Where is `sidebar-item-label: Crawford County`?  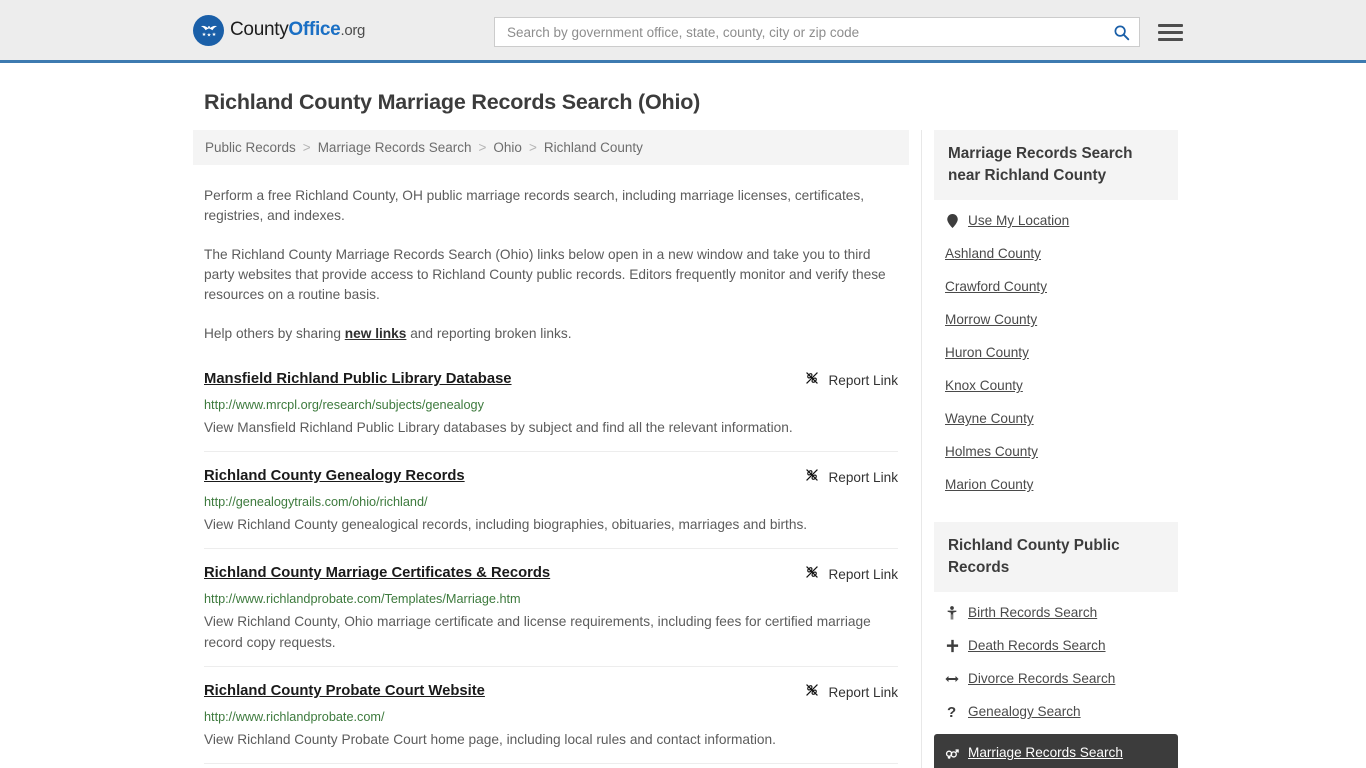
sidebar-item-label: Crawford County is located at coordinates (996, 286).